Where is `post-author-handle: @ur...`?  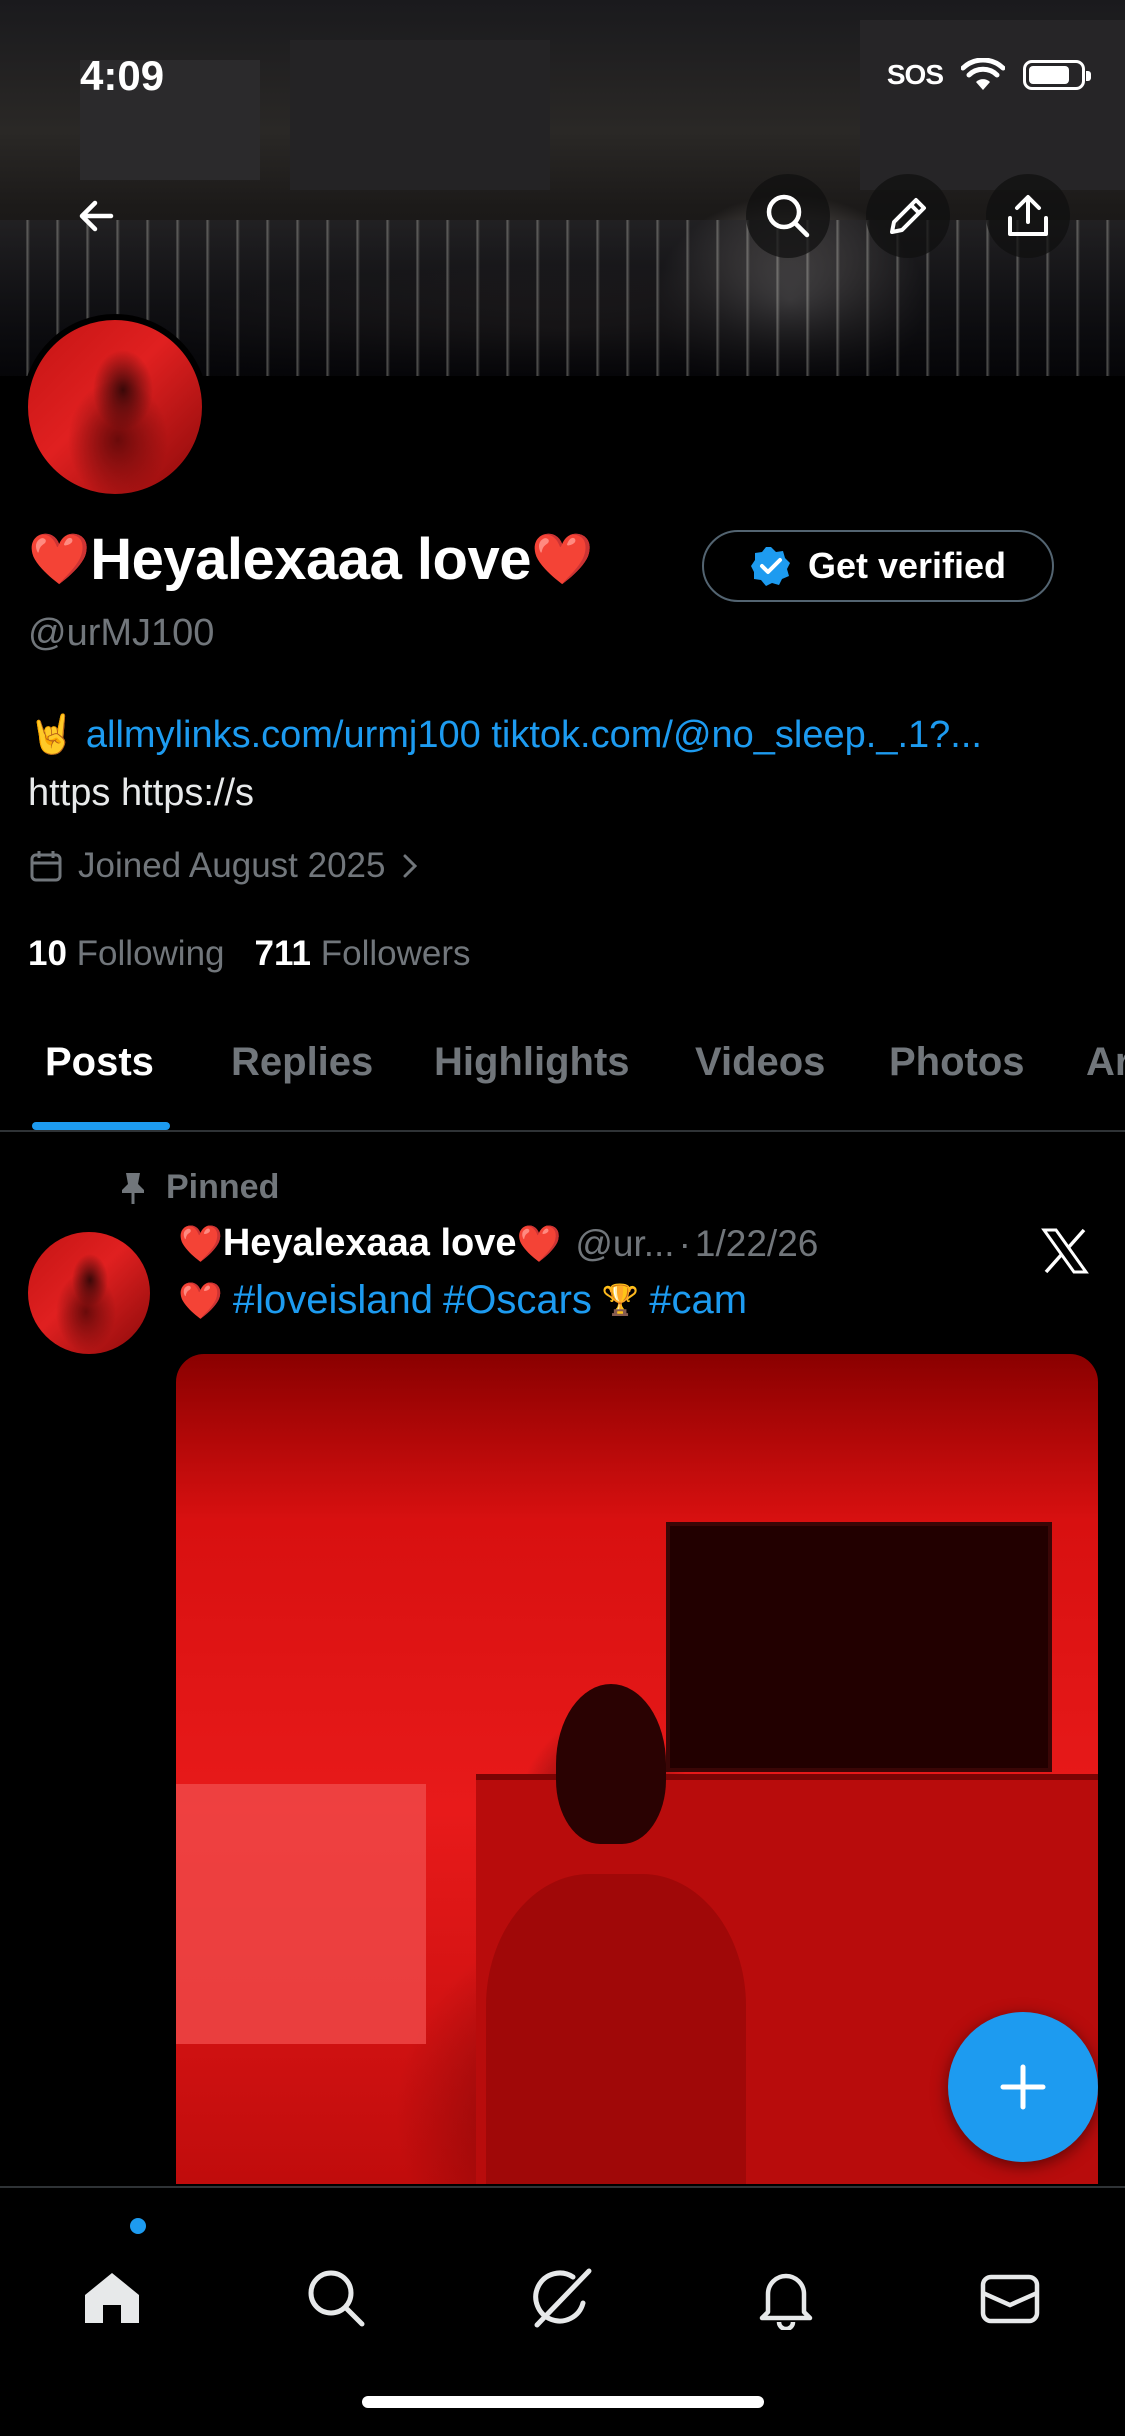 post-author-handle: @ur... is located at coordinates (625, 1243).